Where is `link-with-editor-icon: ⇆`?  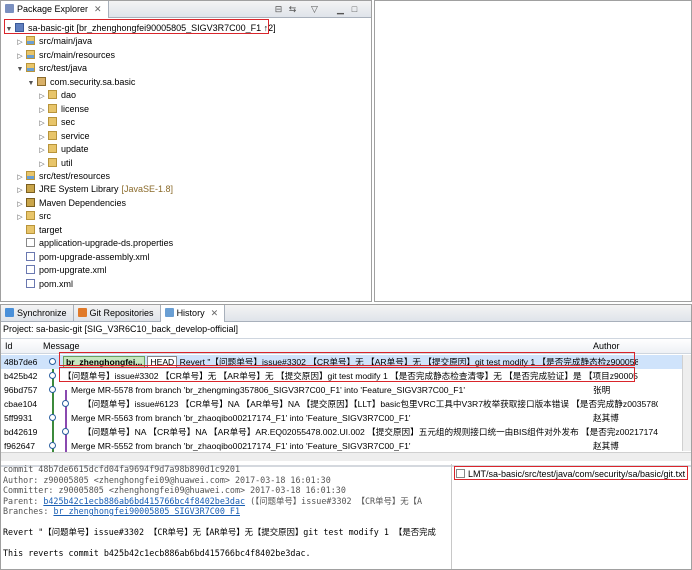 link-with-editor-icon: ⇆ is located at coordinates (292, 9).